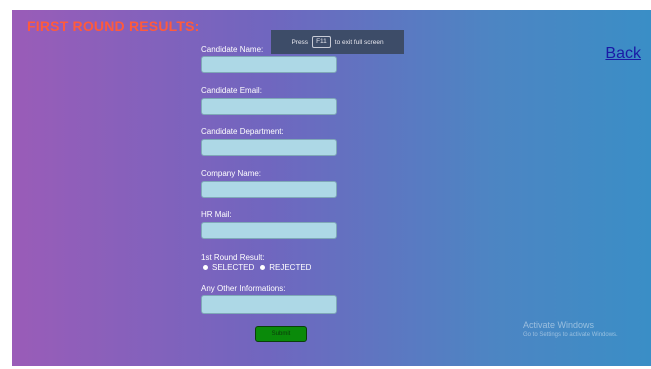 This screenshot has height=369, width=651. What do you see at coordinates (242, 131) in the screenshot?
I see `candidate-department-label: Candidate Department:` at bounding box center [242, 131].